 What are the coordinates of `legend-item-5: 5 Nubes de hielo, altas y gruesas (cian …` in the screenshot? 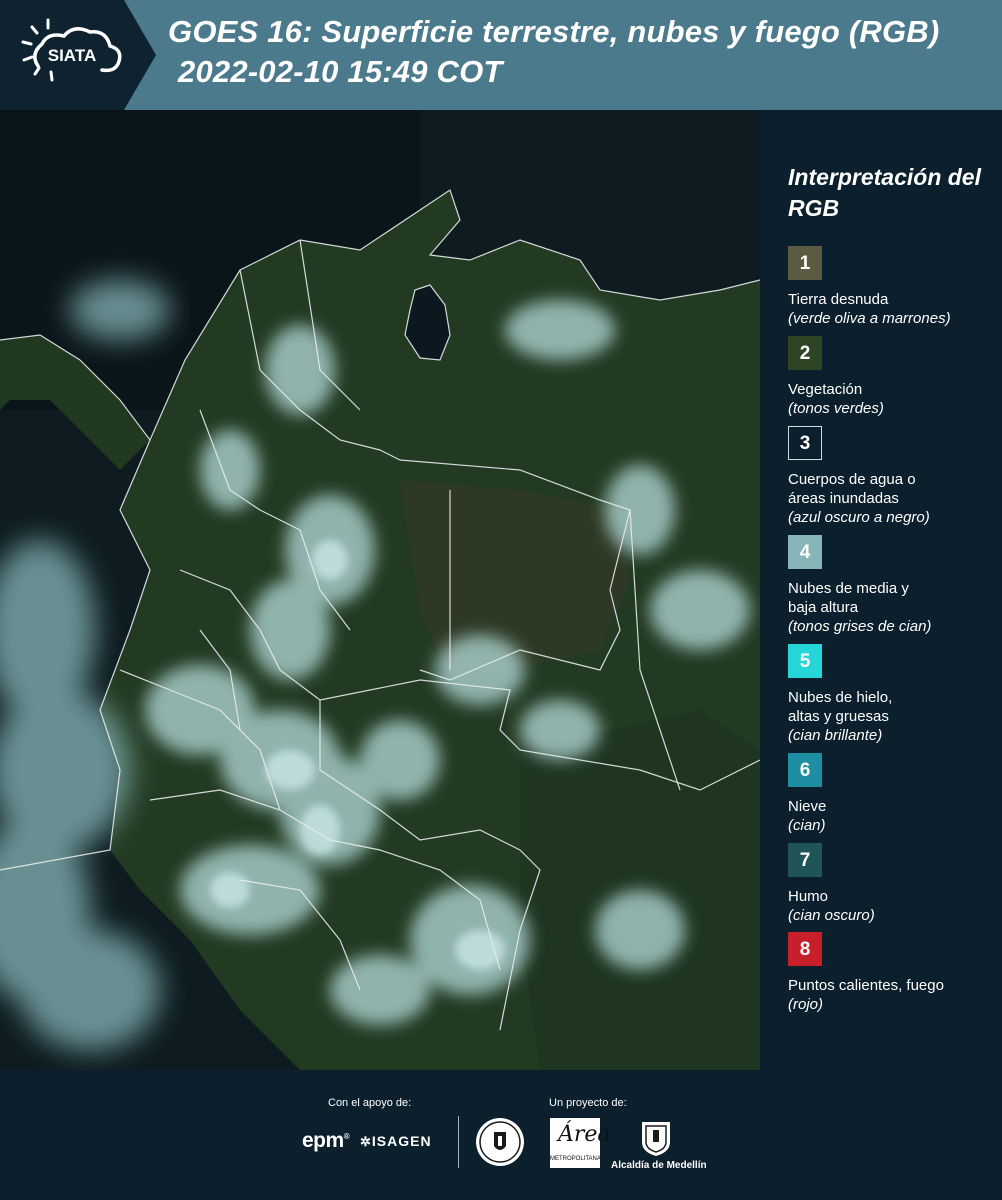 It's located at (893, 694).